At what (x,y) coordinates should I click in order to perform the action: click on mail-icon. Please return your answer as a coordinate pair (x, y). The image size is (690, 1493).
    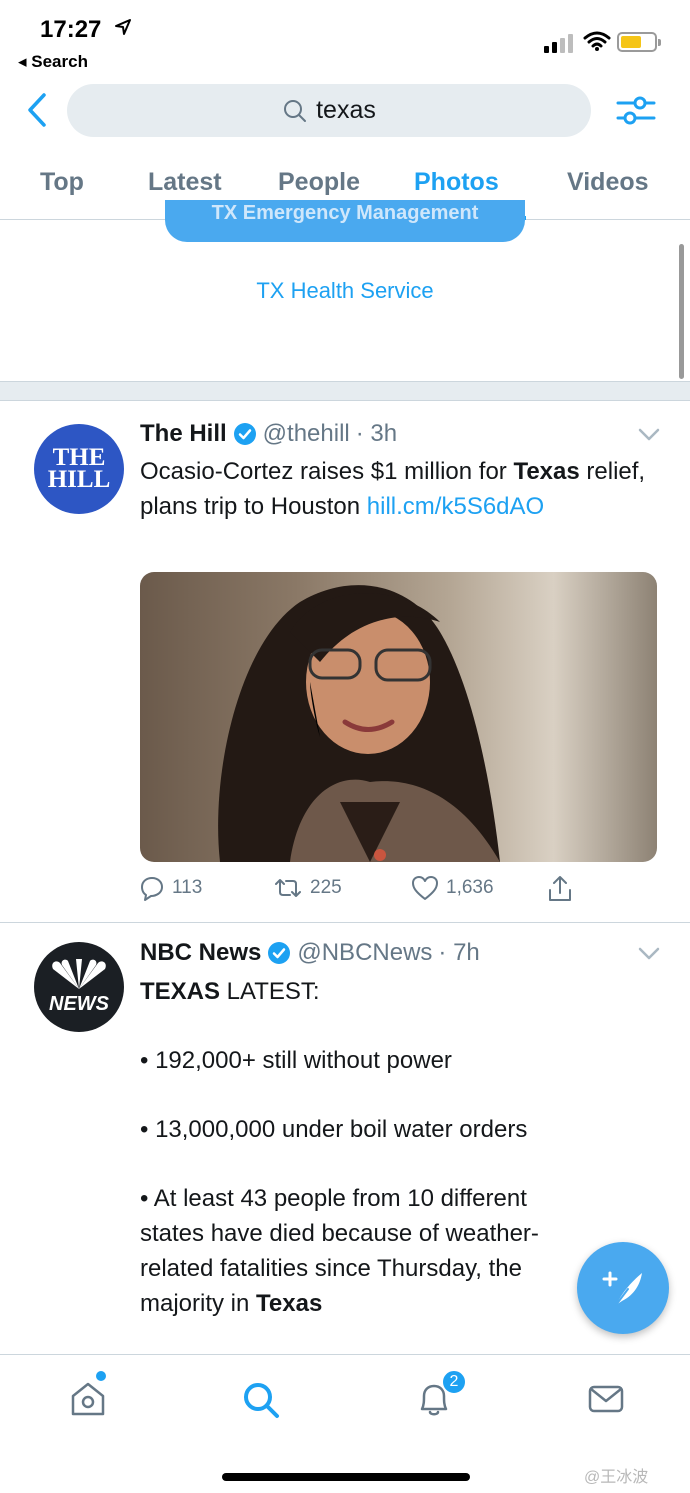
    Looking at the image, I should click on (606, 1399).